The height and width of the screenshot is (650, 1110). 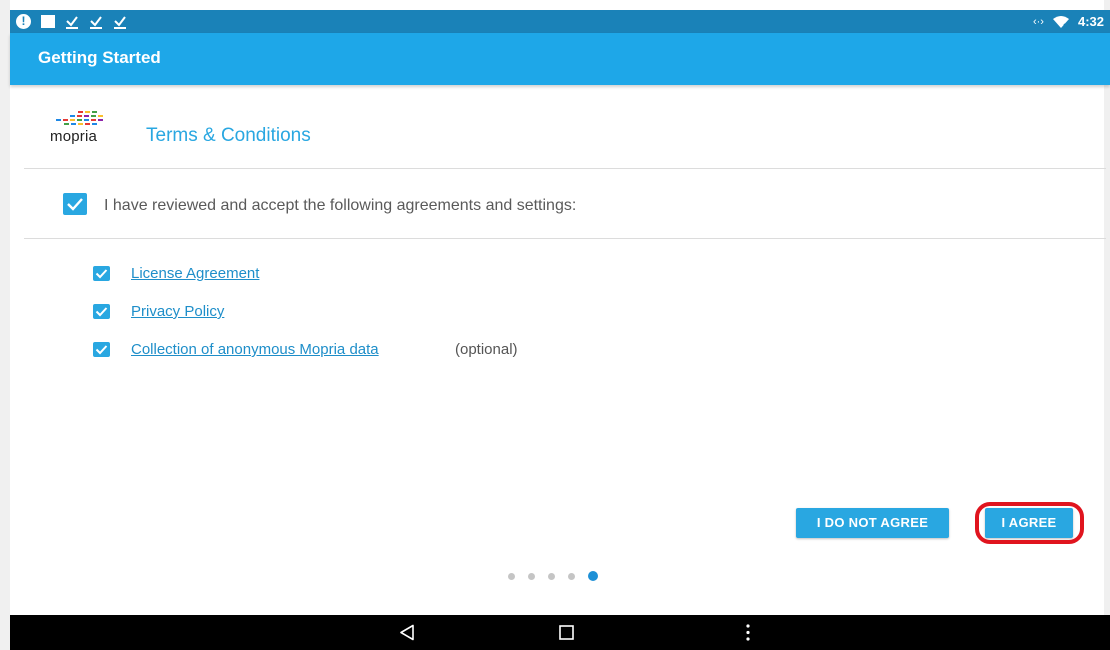 I want to click on status-bar-system: ‹·› 4:32, so click(x=1068, y=21).